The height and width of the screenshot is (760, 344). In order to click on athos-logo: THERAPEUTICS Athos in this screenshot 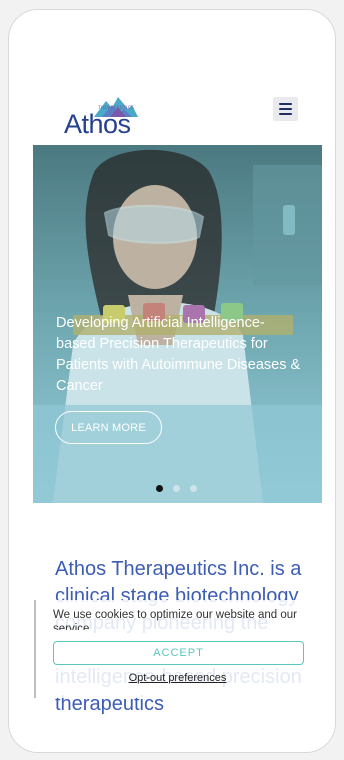, I will do `click(104, 118)`.